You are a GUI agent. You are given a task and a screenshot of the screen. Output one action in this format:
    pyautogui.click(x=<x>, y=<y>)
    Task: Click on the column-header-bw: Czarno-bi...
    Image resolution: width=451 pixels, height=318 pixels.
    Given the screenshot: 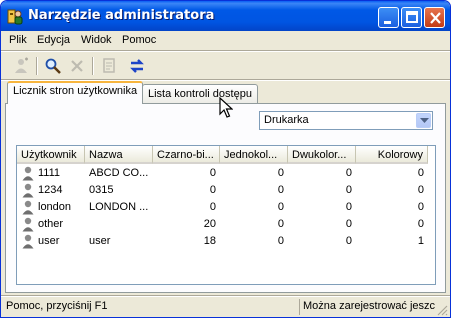 What is the action you would take?
    pyautogui.click(x=186, y=155)
    